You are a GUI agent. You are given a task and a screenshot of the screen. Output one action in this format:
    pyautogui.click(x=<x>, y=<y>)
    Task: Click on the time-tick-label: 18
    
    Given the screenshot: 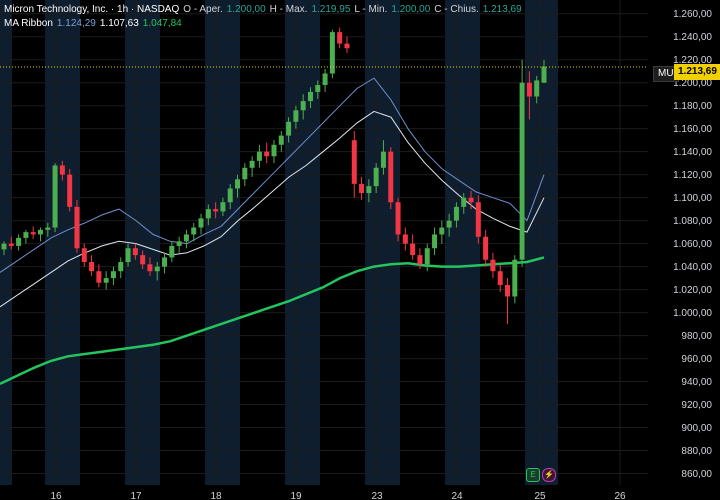 What is the action you would take?
    pyautogui.click(x=216, y=495)
    